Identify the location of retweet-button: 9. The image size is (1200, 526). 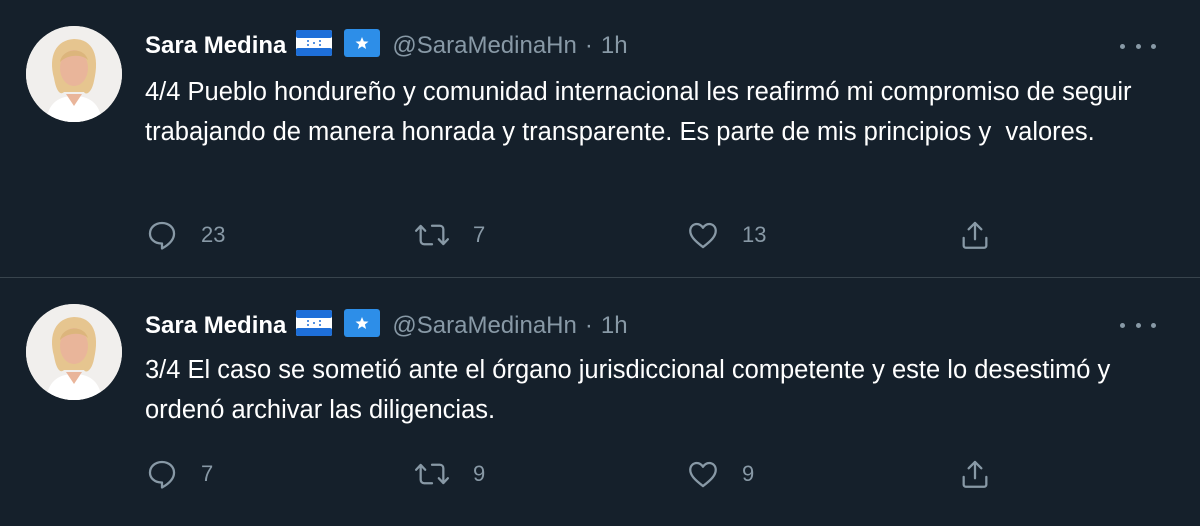
(449, 474).